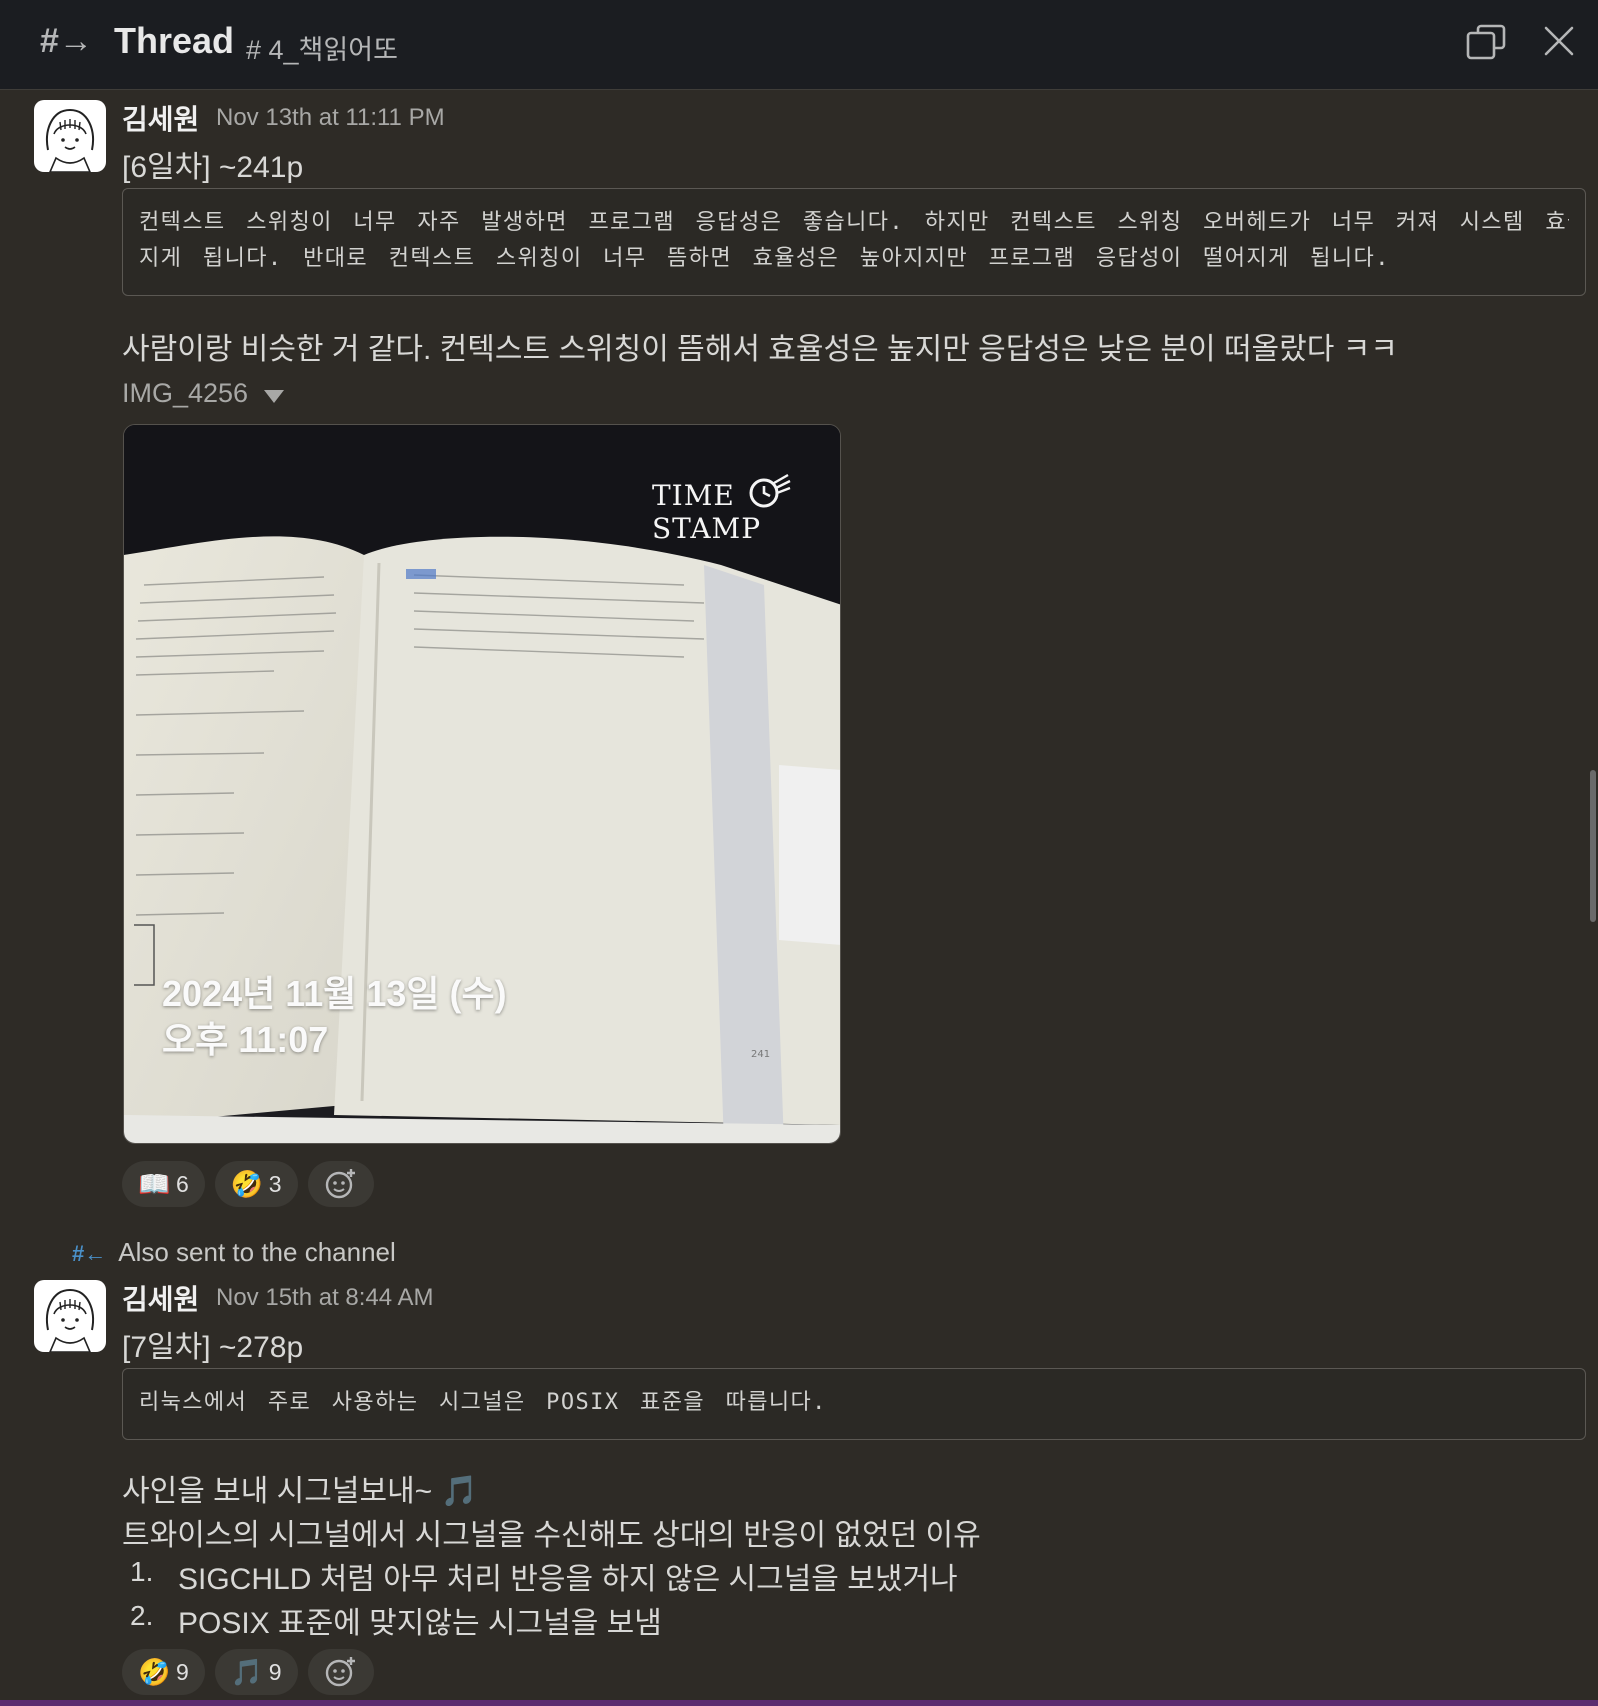 The image size is (1598, 1706). I want to click on composer-edge, so click(799, 1703).